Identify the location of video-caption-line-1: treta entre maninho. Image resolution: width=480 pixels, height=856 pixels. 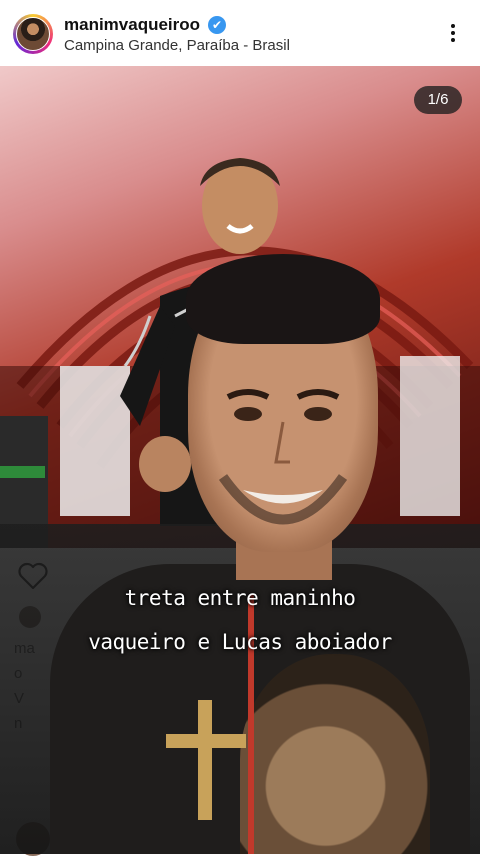
(240, 598).